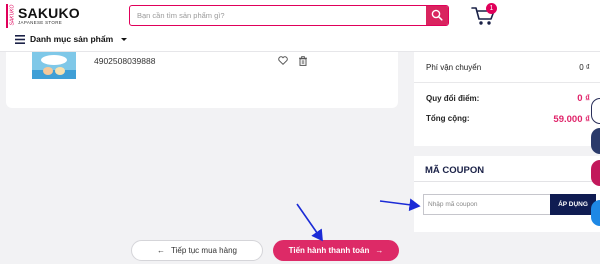 This screenshot has width=600, height=264. I want to click on search-icon, so click(437, 15).